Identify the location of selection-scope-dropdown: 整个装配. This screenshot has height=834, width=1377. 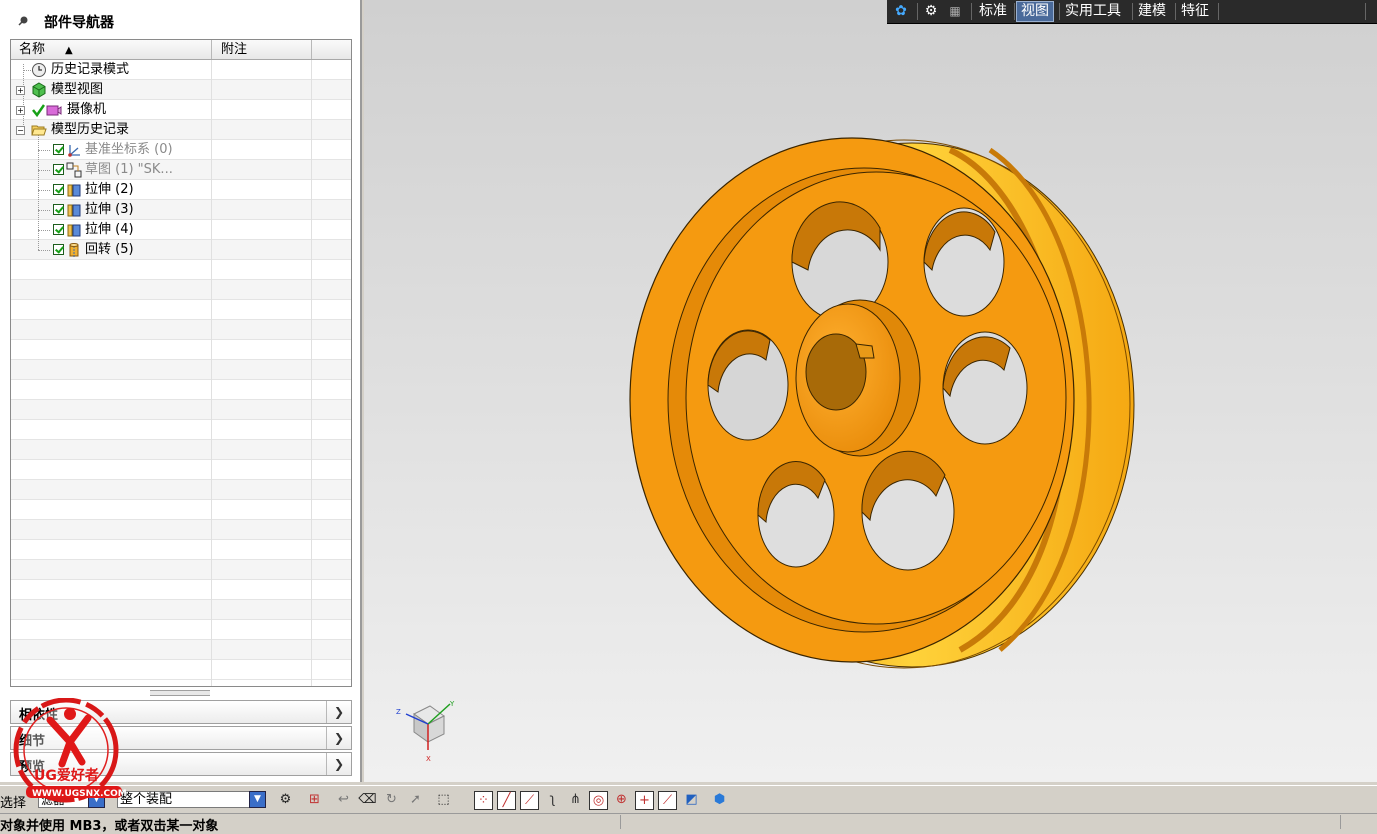
(184, 799).